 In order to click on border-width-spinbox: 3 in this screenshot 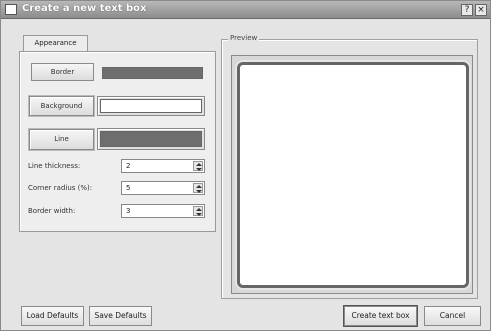, I will do `click(163, 211)`.